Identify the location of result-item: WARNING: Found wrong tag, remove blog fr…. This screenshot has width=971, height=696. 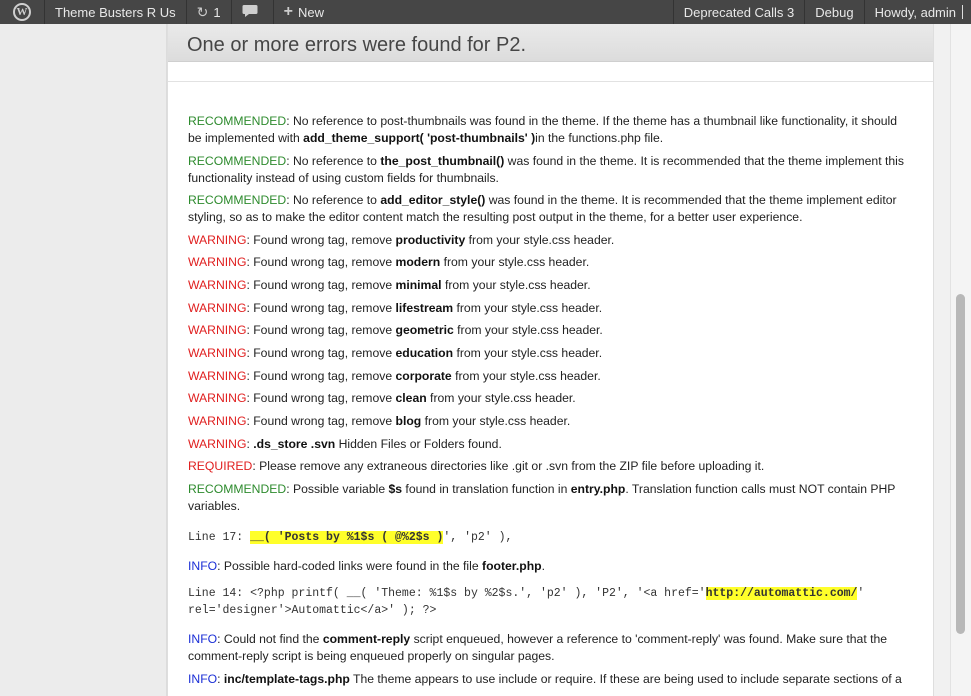
(550, 421).